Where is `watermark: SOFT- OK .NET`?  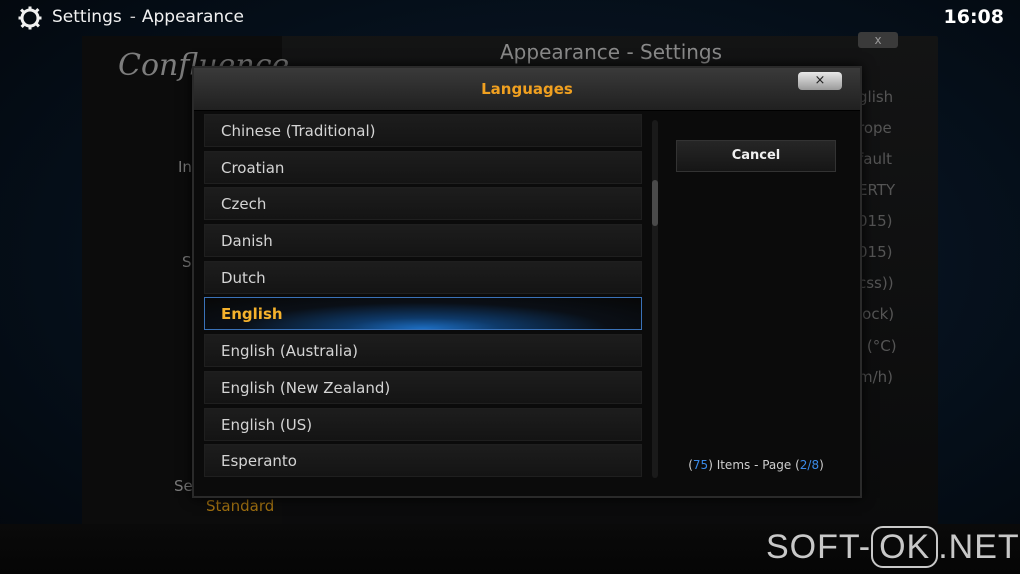
watermark: SOFT- OK .NET is located at coordinates (893, 547).